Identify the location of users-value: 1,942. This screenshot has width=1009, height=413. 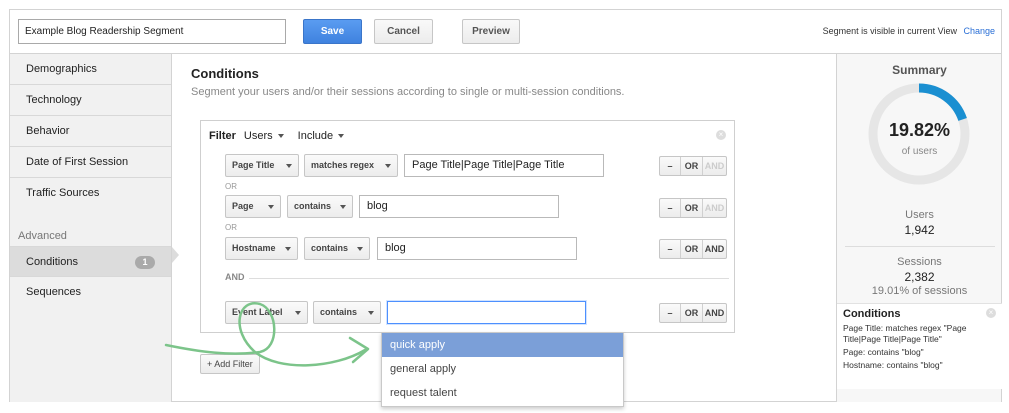
(919, 230).